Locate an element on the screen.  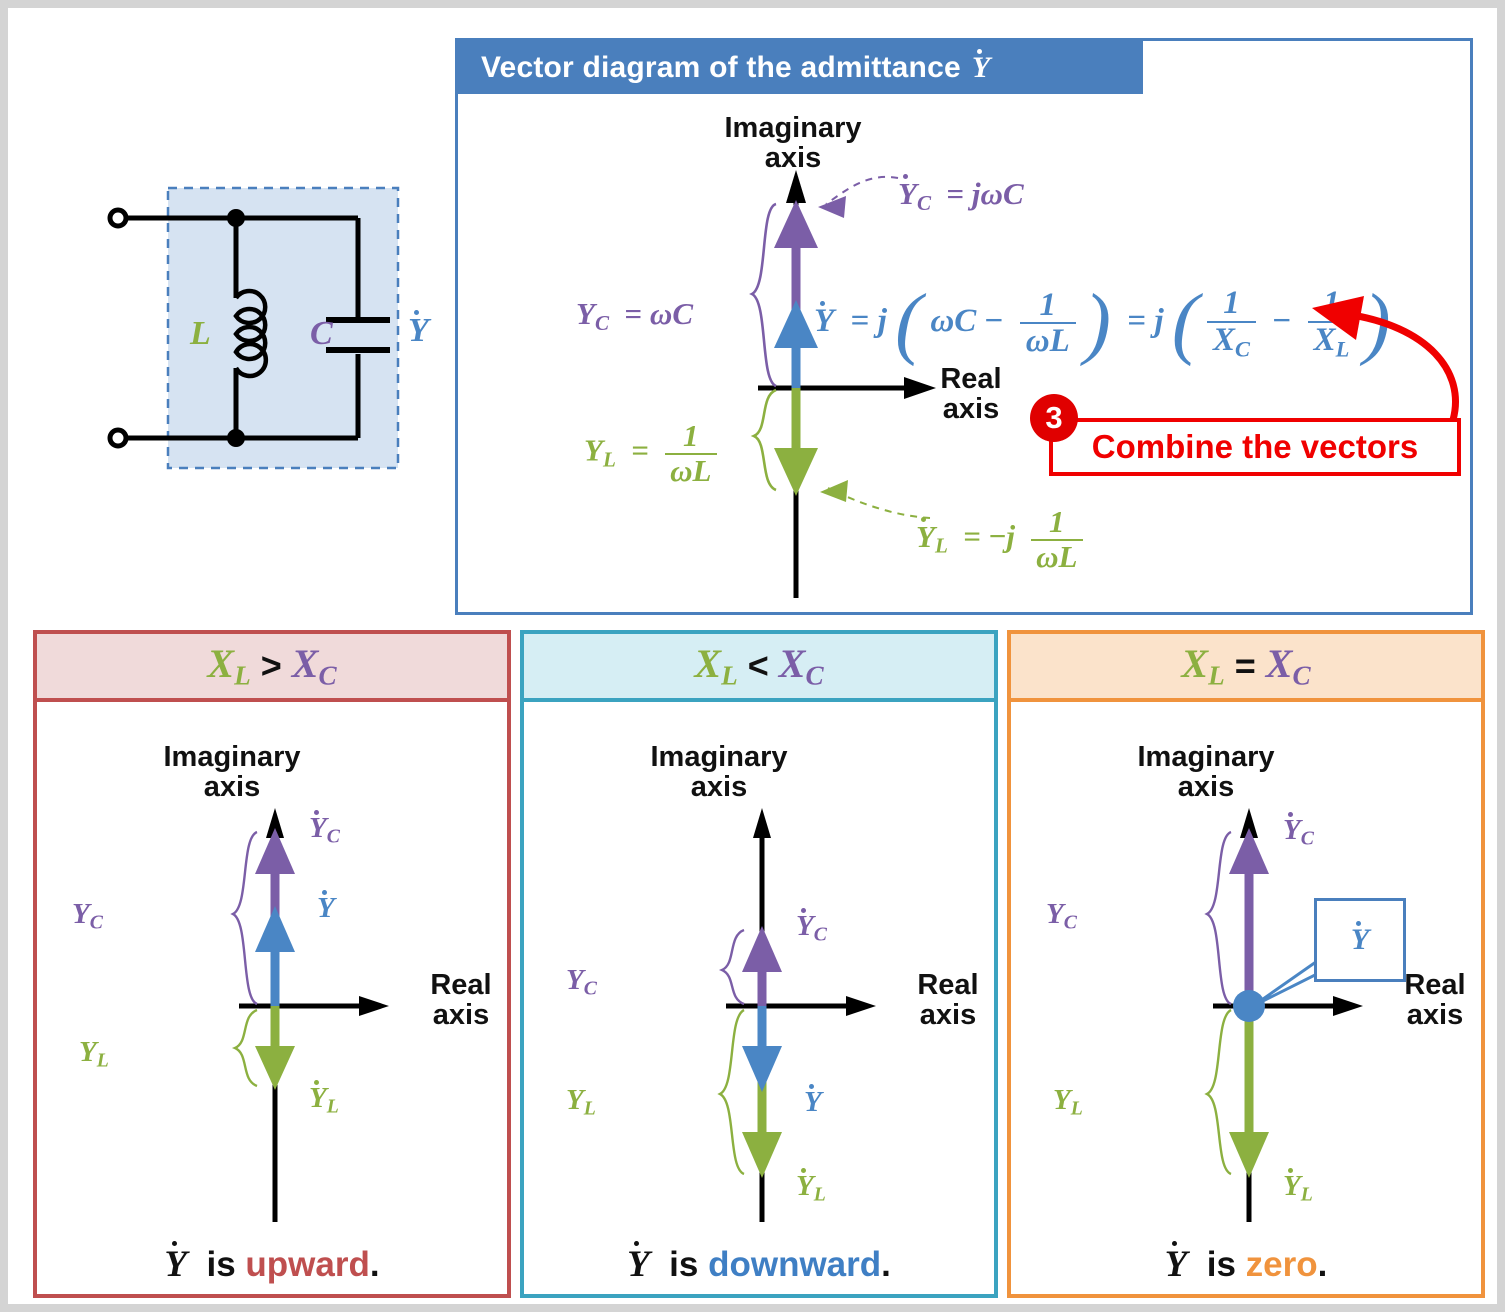
main-yc-magnitude: YC = ωC is located at coordinates (635, 315).